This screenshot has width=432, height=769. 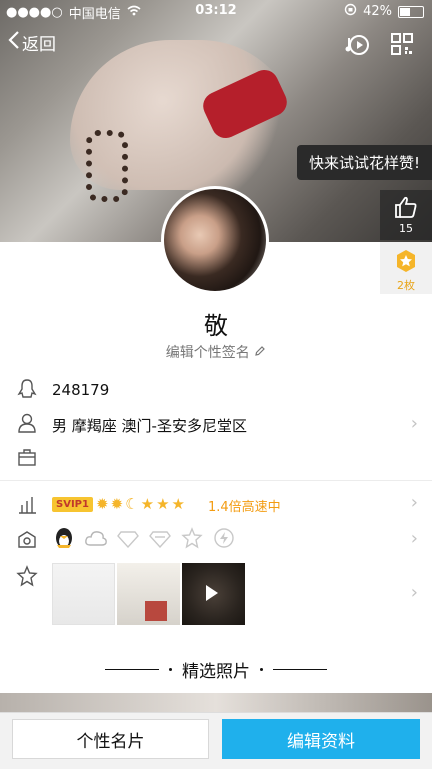 I want to click on edit-profile-button: 编辑资料, so click(x=321, y=739).